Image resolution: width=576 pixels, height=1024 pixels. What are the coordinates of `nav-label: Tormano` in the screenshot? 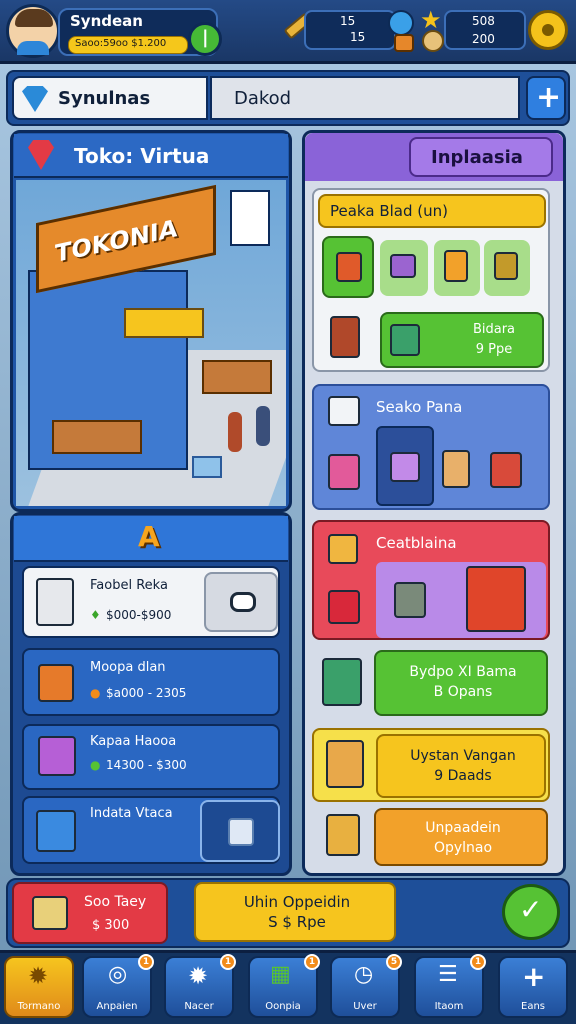 It's located at (39, 1006).